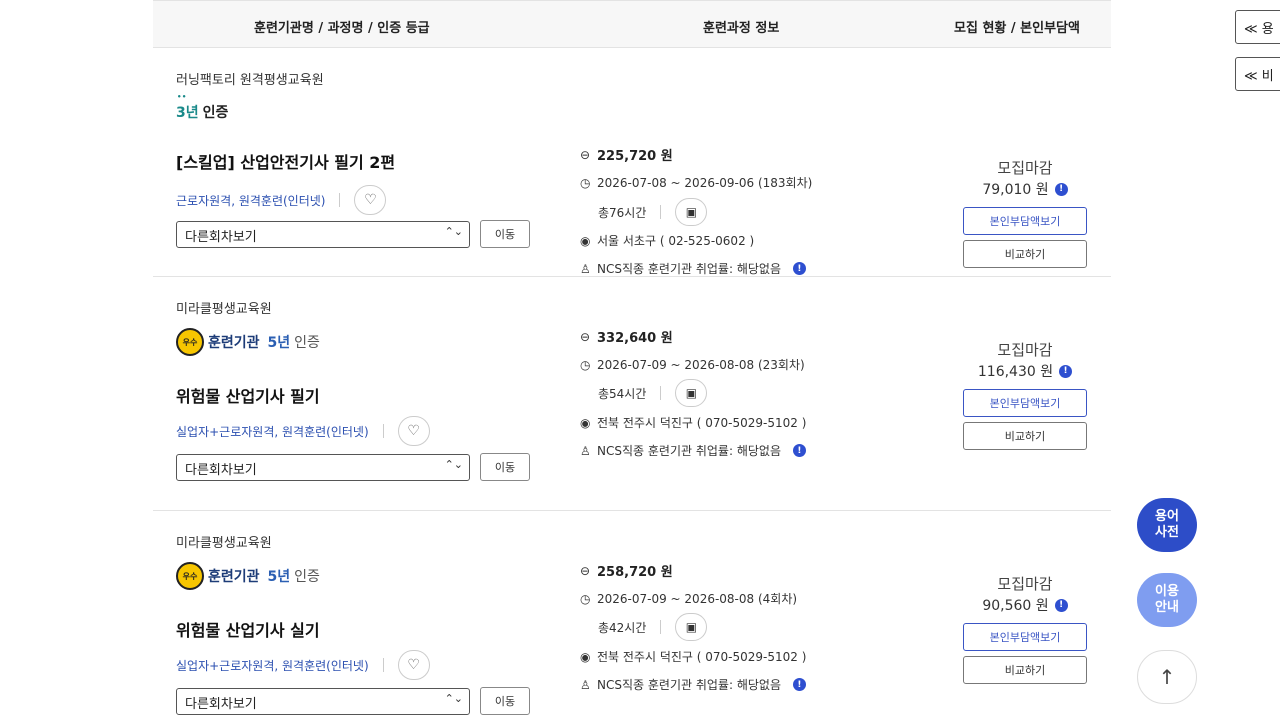 This screenshot has height=720, width=1280. What do you see at coordinates (251, 200) in the screenshot?
I see `training-type: 근로자원격, 원격훈련(인터넷)` at bounding box center [251, 200].